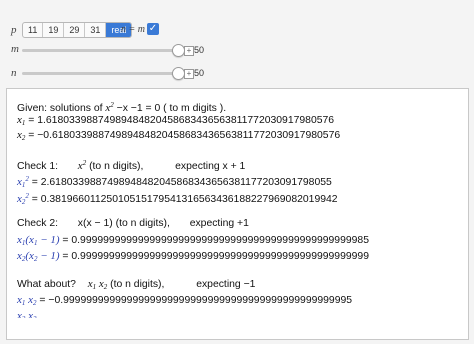 The width and height of the screenshot is (474, 344). I want to click on whatabout-result-2-cutoff: x2 x2, so click(27, 314).